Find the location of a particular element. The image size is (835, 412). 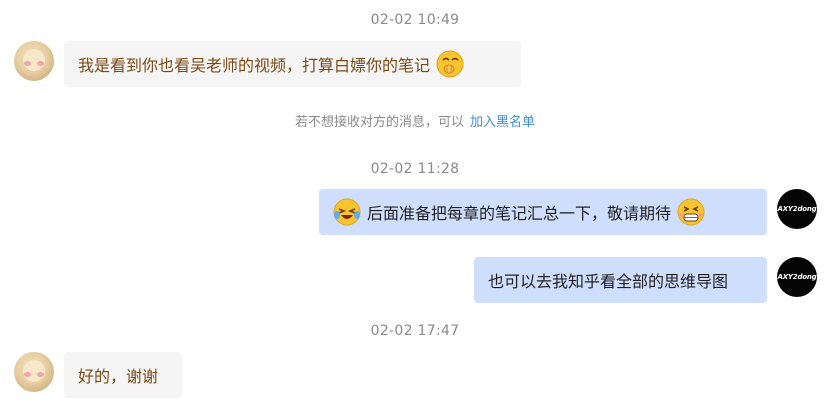

timestamp: 02-02 17:47 is located at coordinates (415, 331).